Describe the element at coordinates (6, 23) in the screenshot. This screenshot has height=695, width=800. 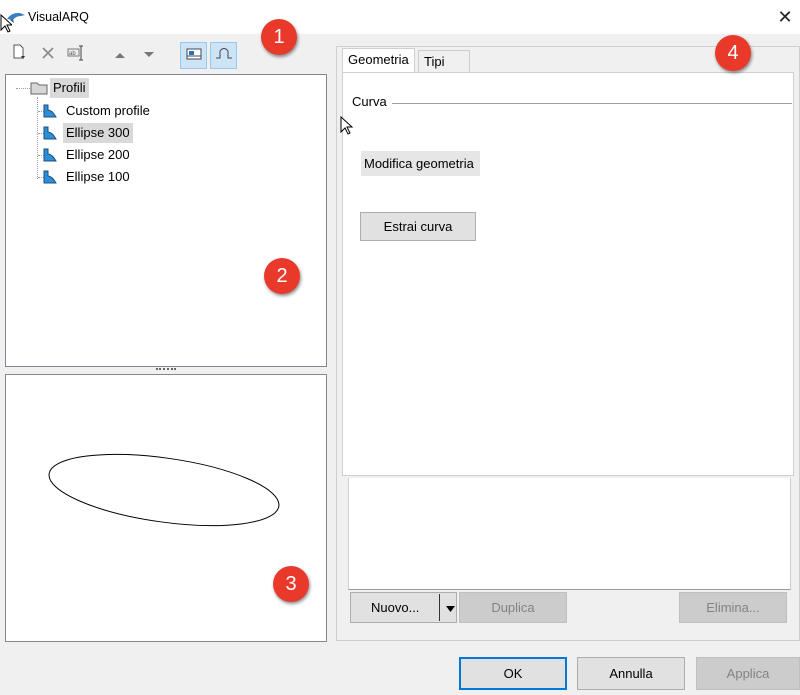
I see `mouse-pointer-icon` at that location.